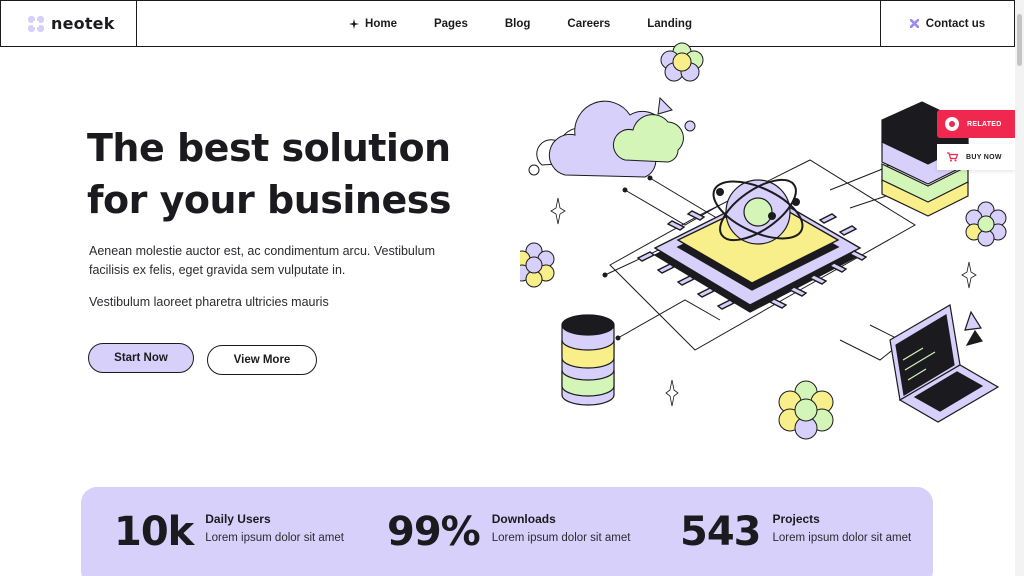 This screenshot has width=1024, height=576. I want to click on nav-item-label: Landing, so click(669, 23).